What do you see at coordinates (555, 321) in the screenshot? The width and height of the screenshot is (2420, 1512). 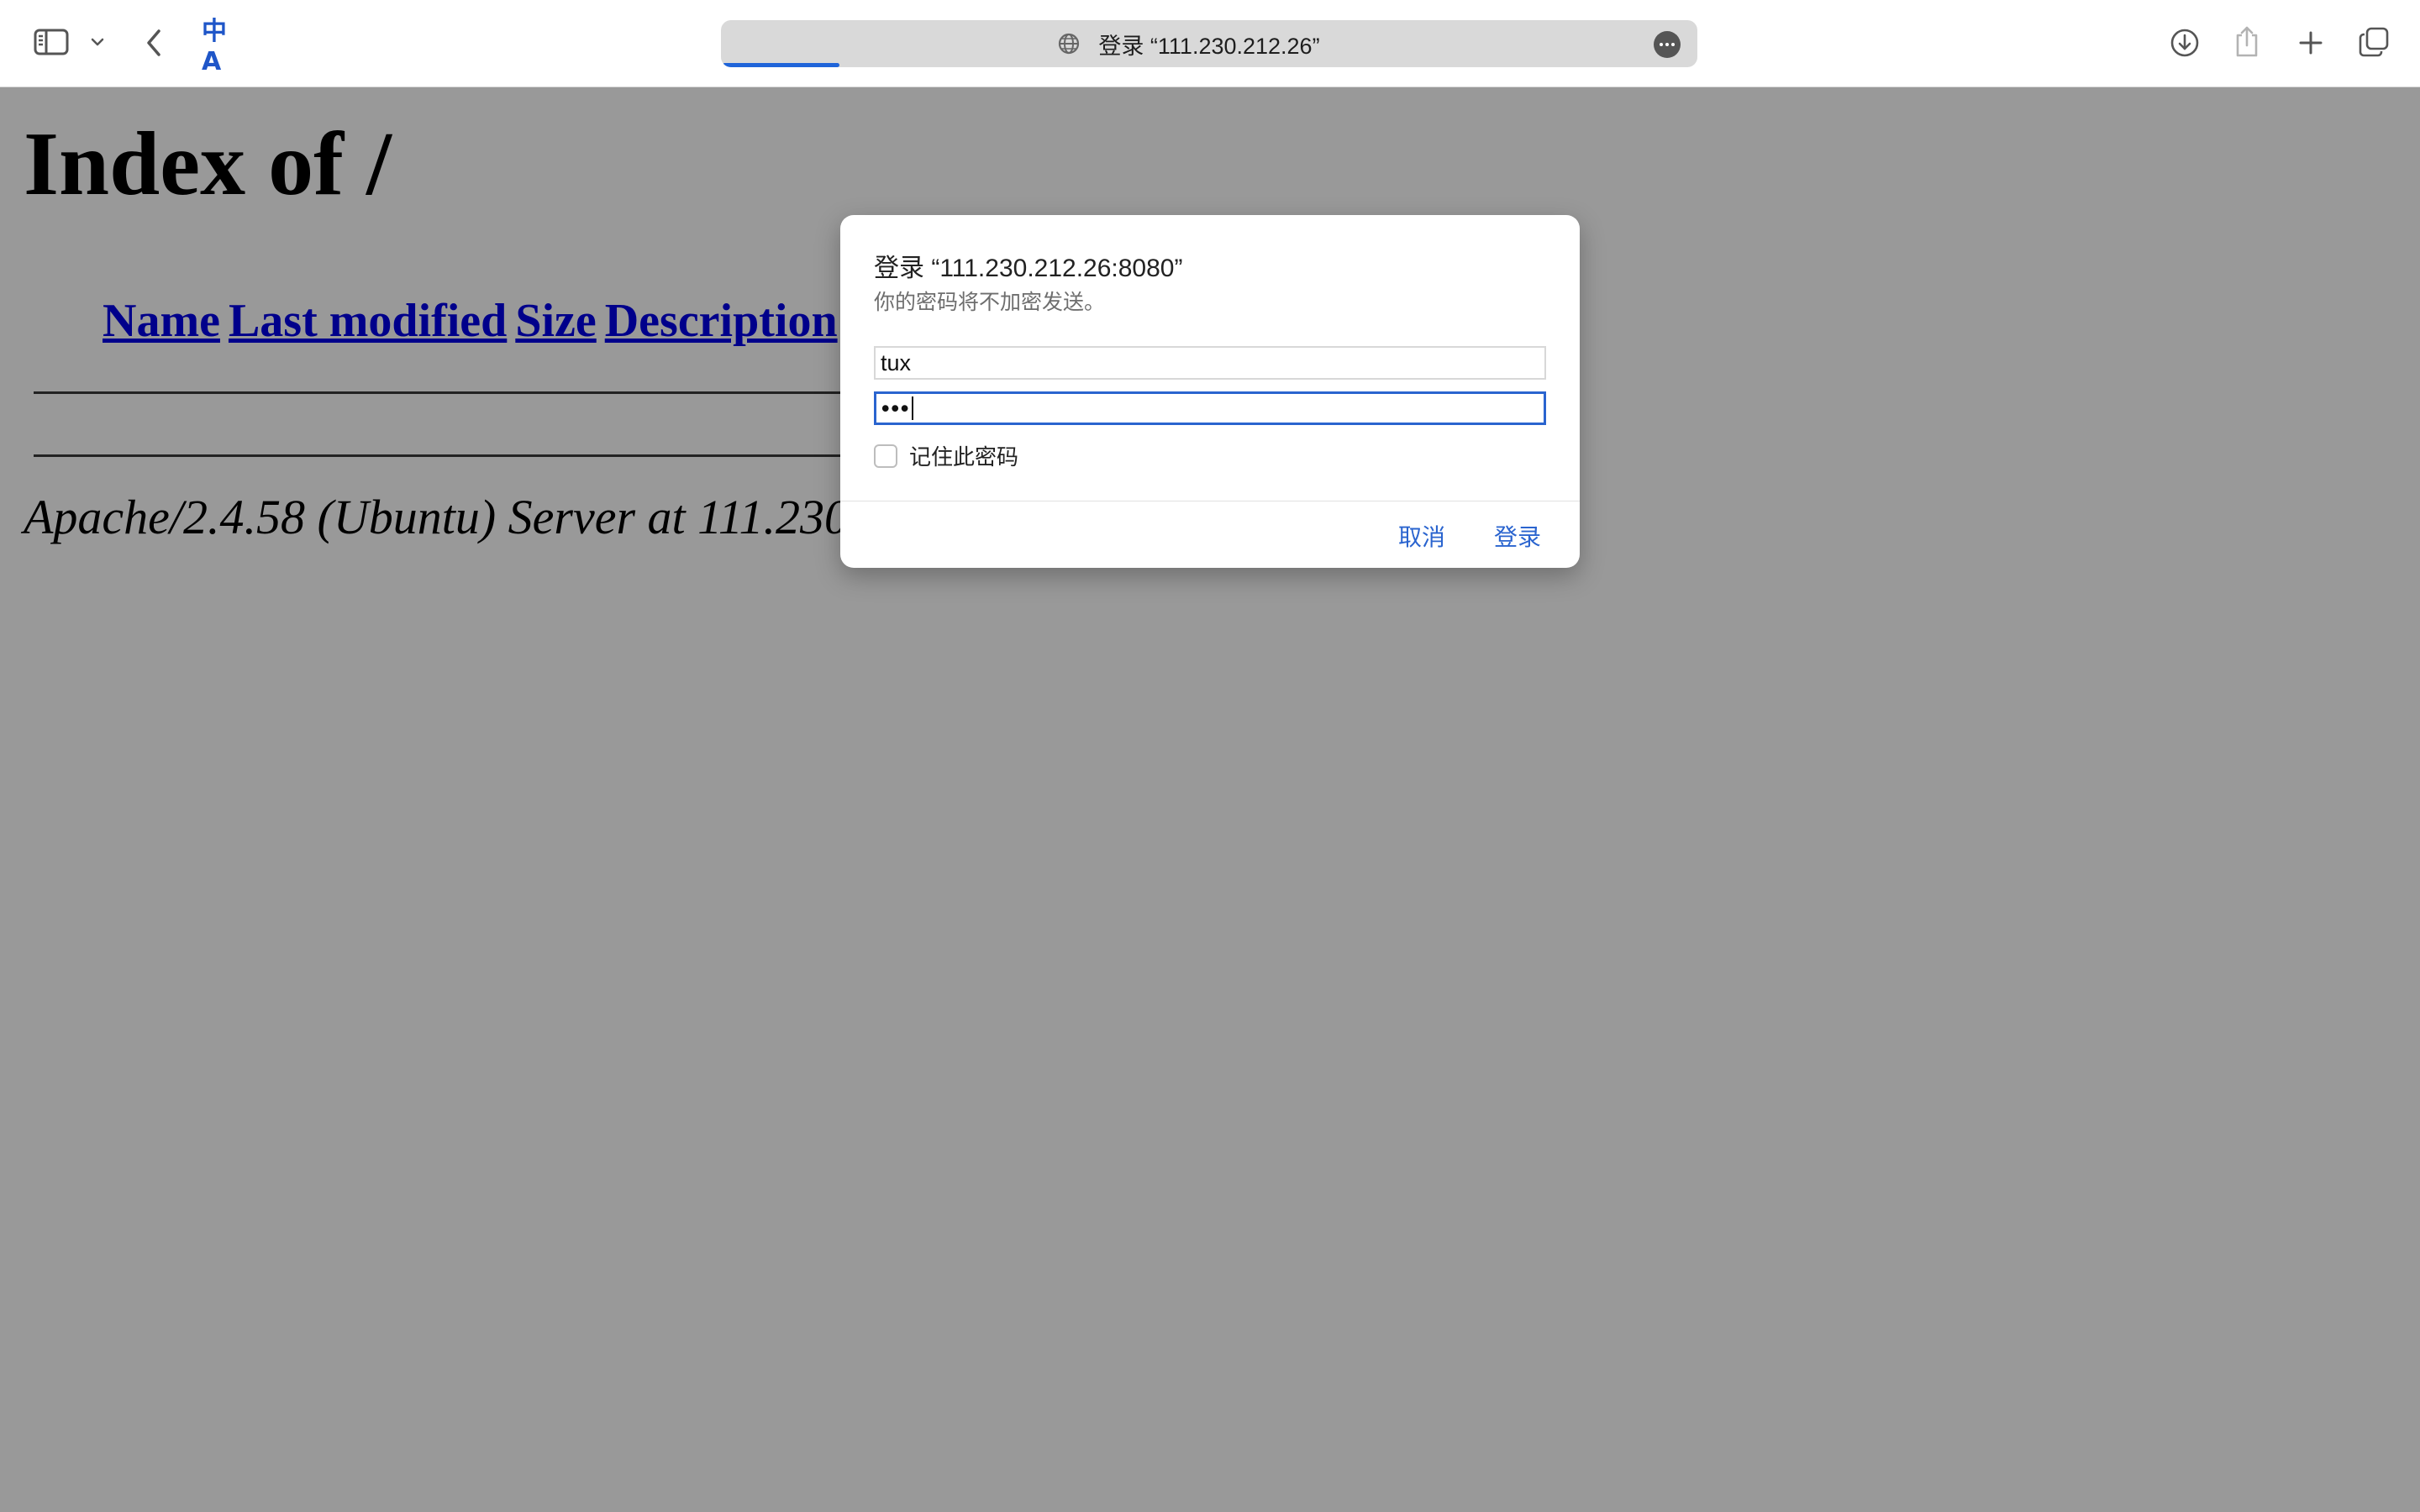 I see `column-size-link: Size` at bounding box center [555, 321].